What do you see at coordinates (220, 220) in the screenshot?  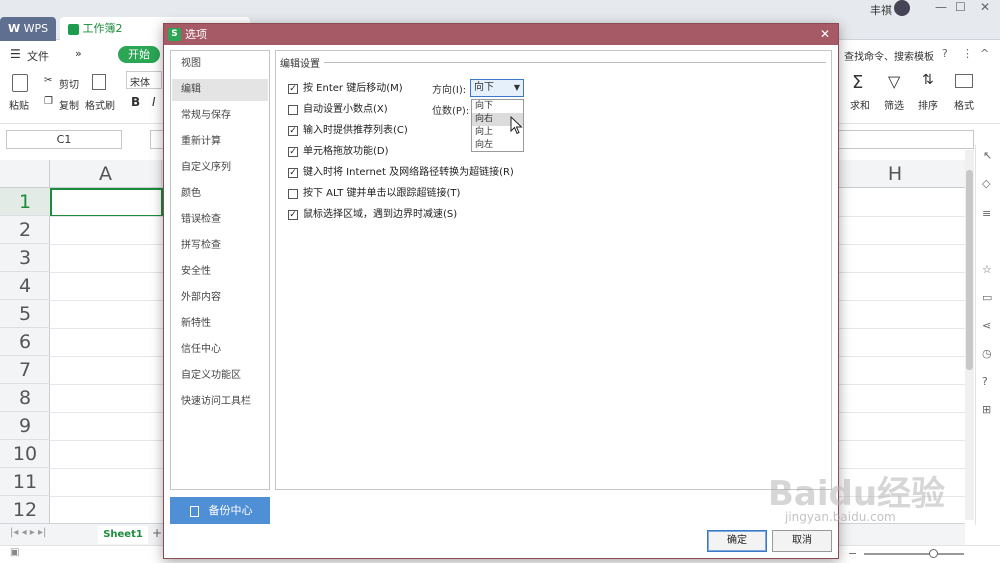 I see `nav-item: 错误检查` at bounding box center [220, 220].